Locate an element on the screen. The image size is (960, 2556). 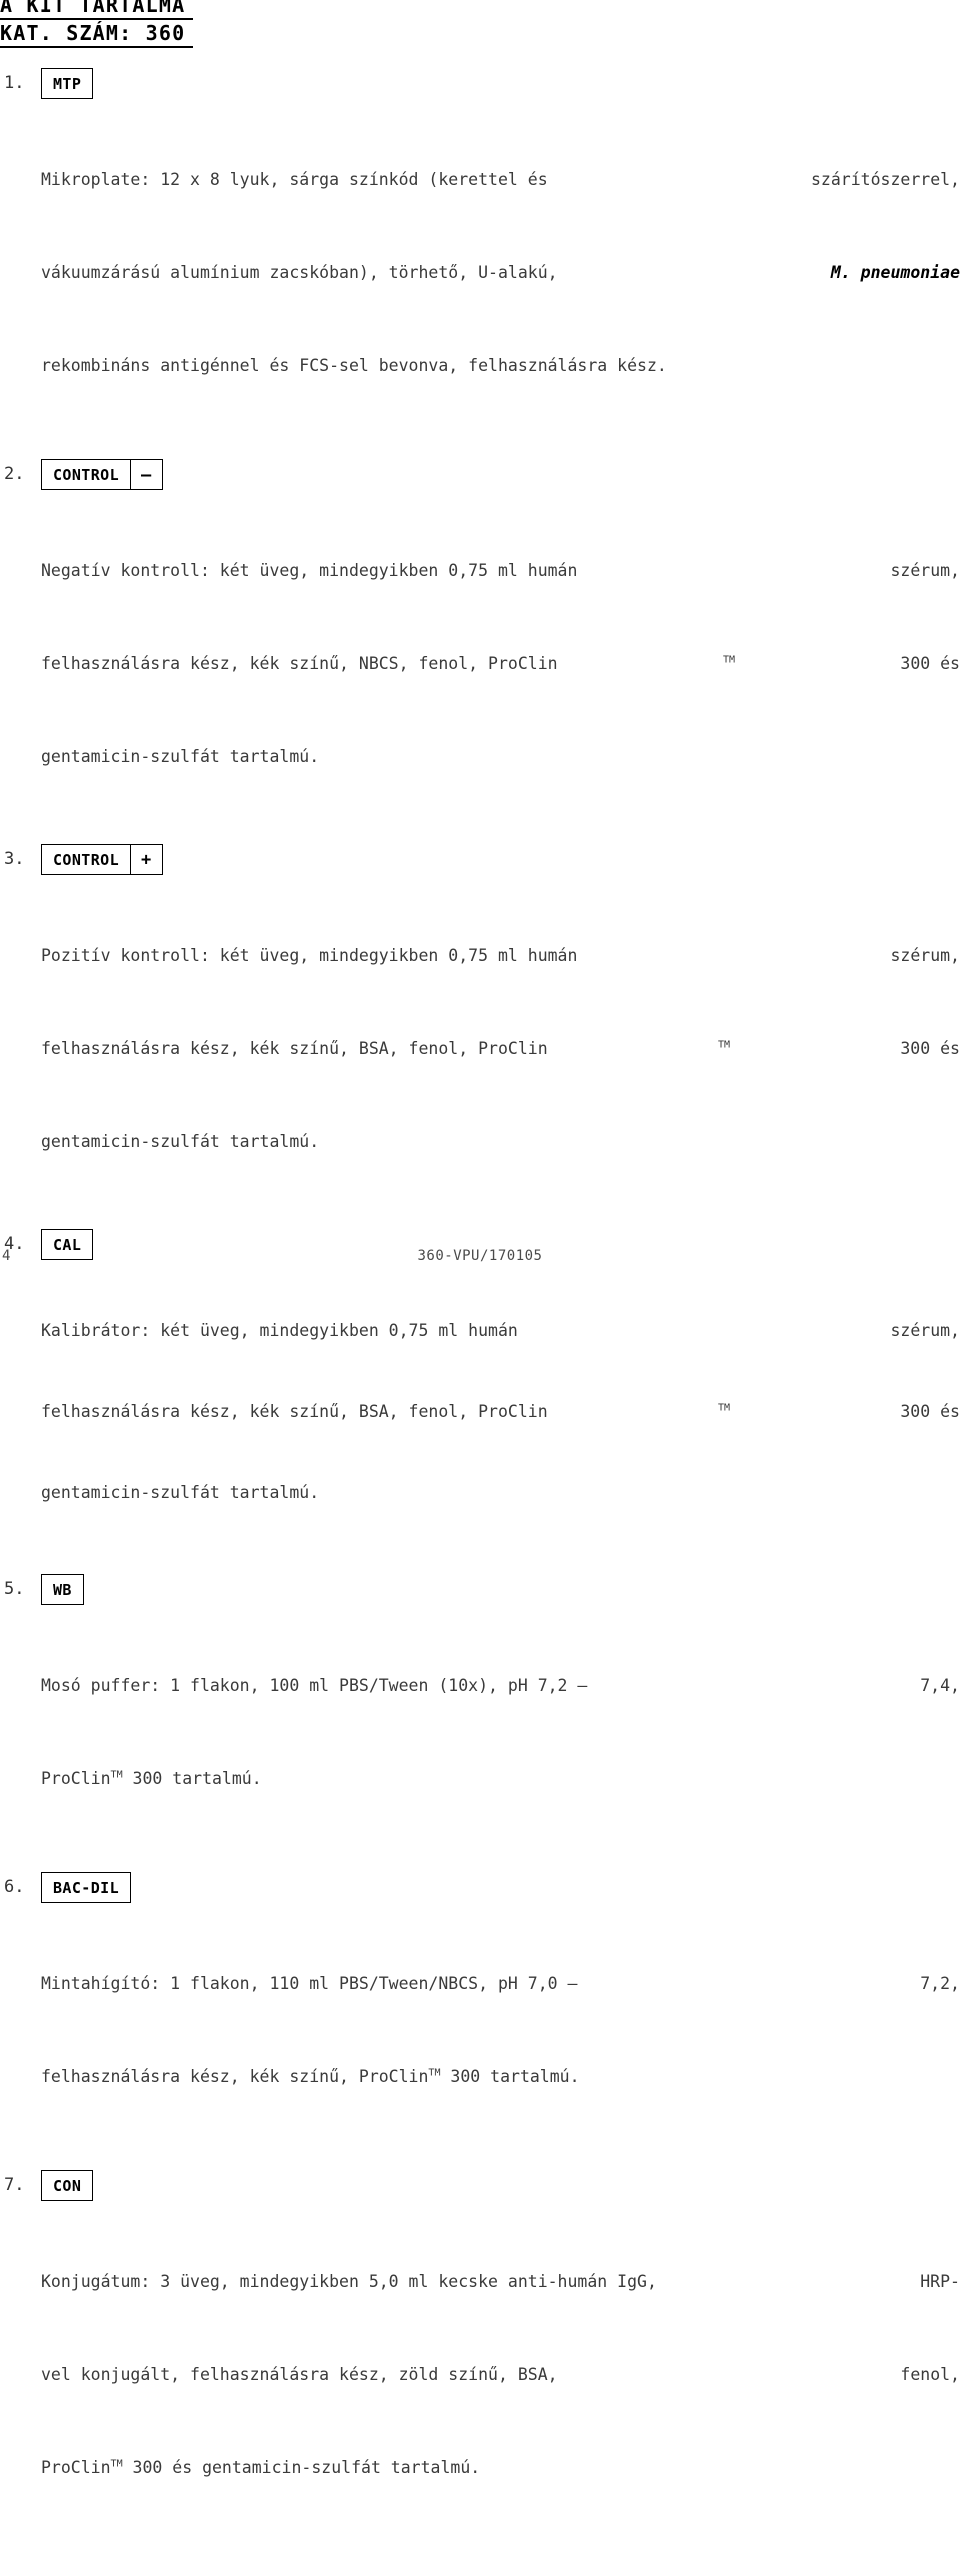
symbol-box-wb: WB is located at coordinates (62, 1589).